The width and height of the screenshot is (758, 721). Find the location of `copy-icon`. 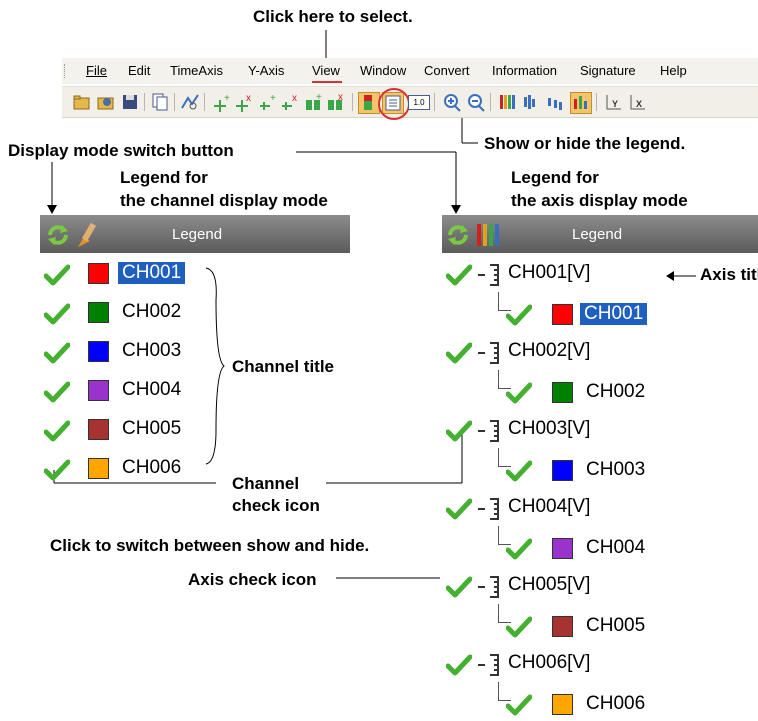

copy-icon is located at coordinates (160, 102).